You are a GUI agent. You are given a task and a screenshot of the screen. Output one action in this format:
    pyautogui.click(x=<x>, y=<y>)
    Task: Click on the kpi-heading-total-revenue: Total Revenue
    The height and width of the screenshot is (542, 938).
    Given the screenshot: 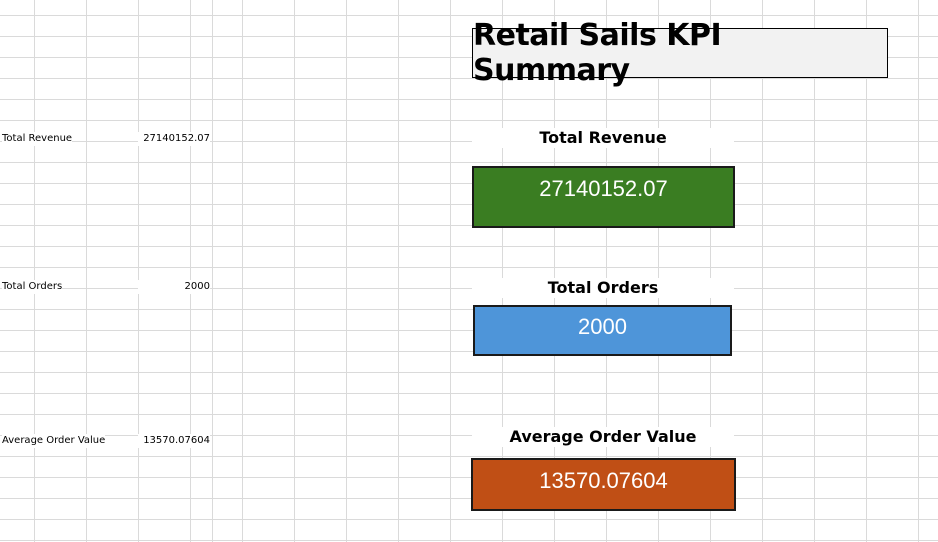 What is the action you would take?
    pyautogui.click(x=603, y=138)
    